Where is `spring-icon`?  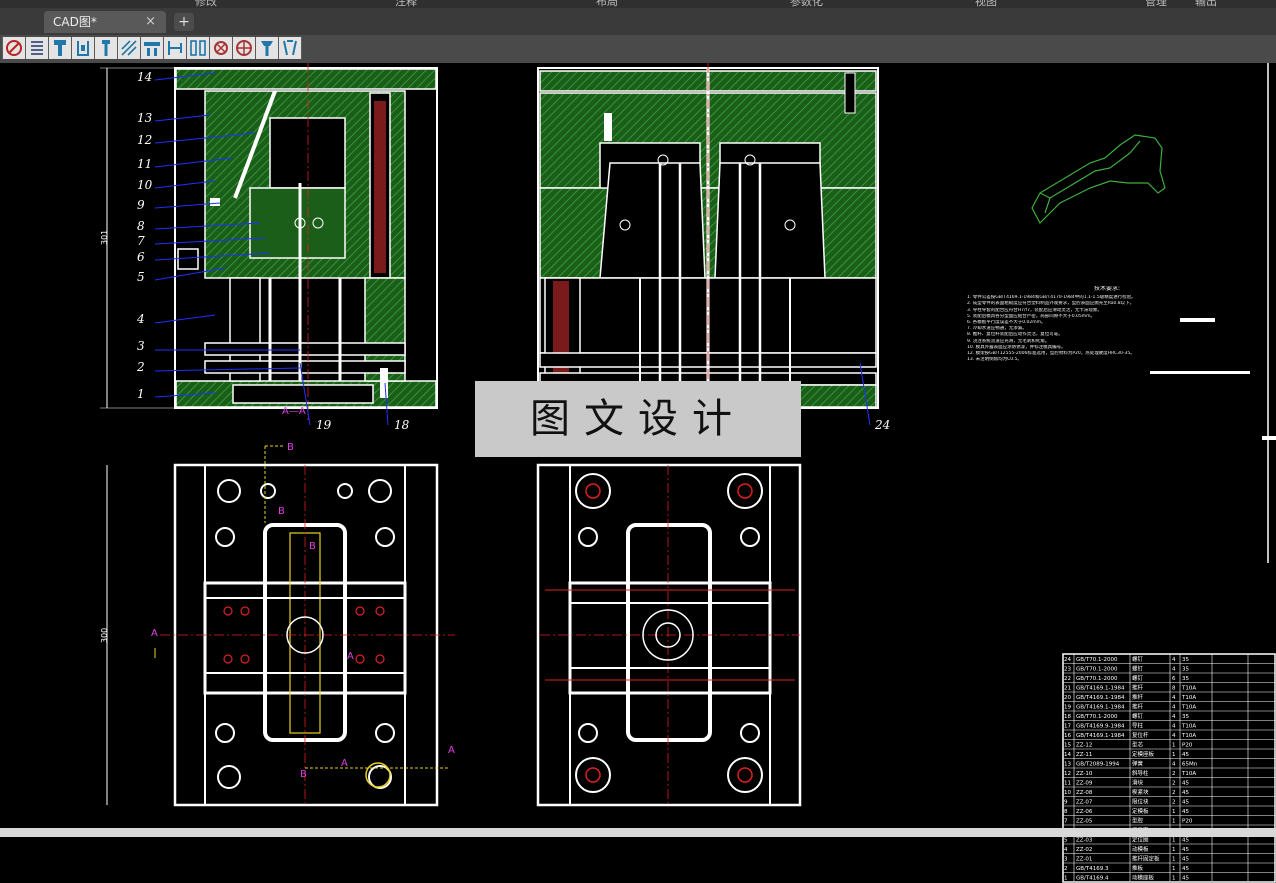
spring-icon is located at coordinates (37, 48).